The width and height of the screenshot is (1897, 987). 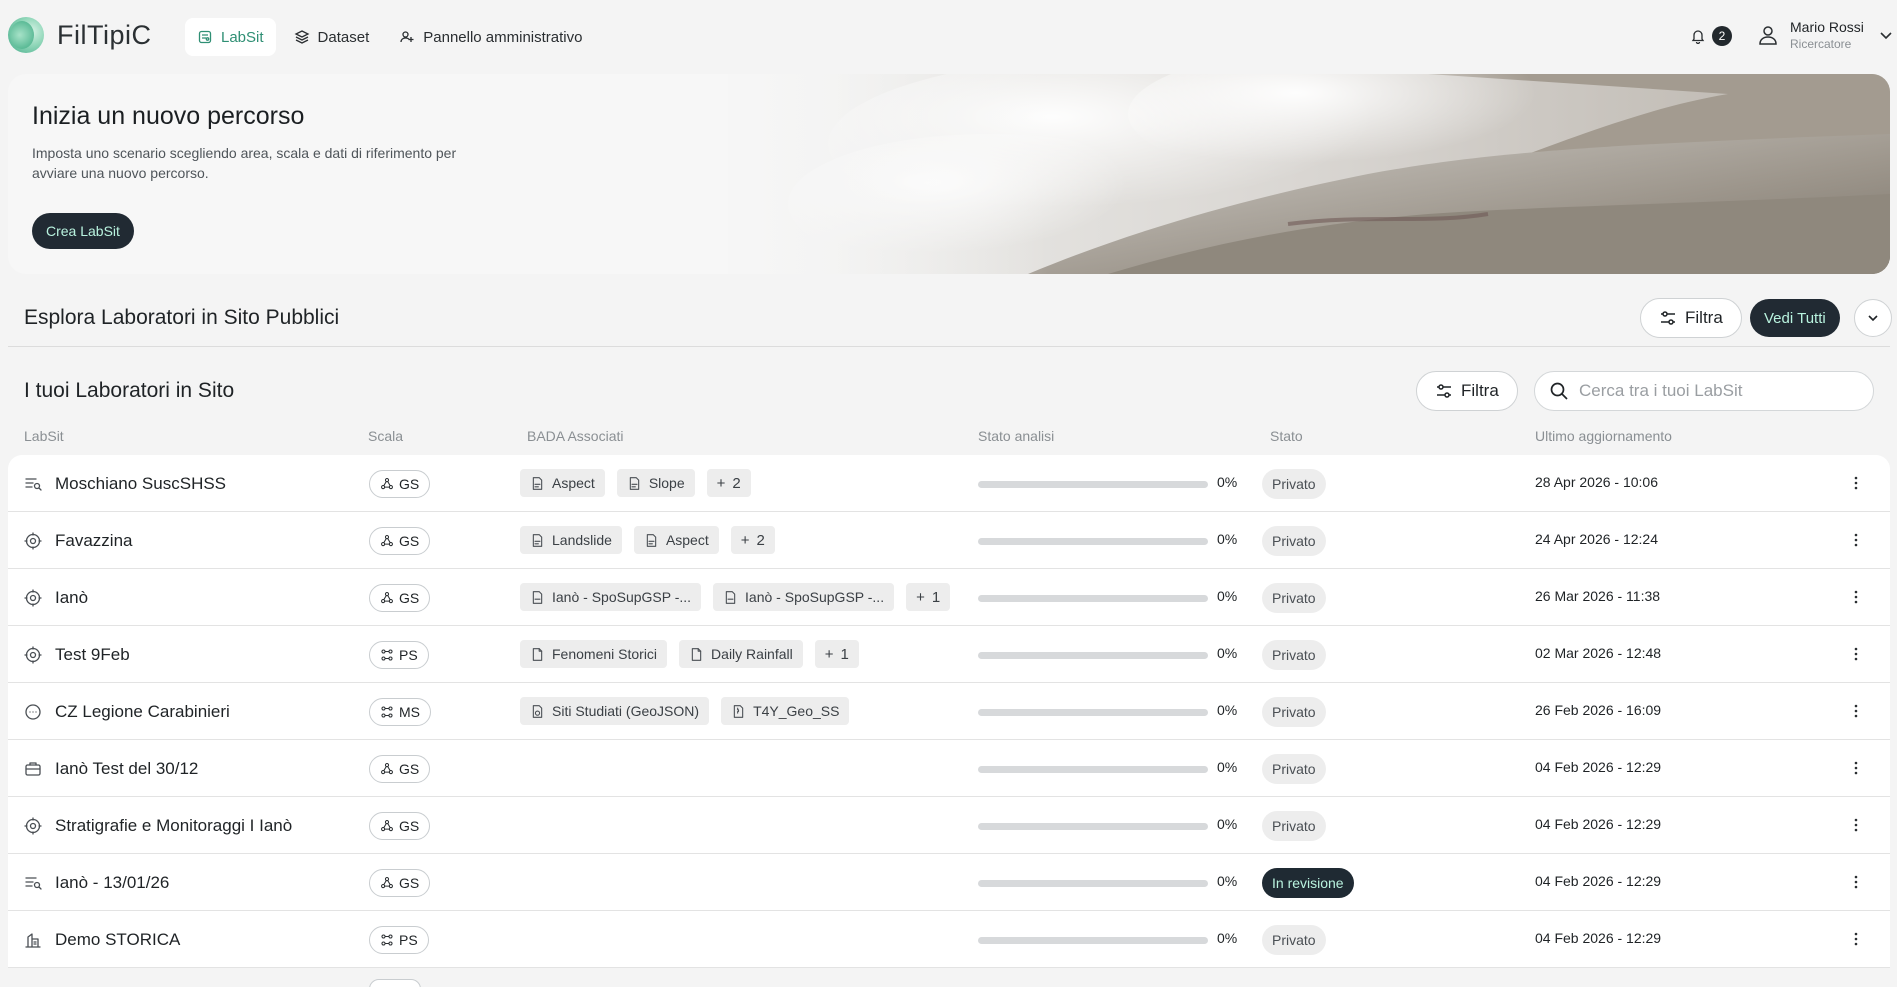 What do you see at coordinates (785, 711) in the screenshot?
I see `bada-chip: T4Y_Geo_SS` at bounding box center [785, 711].